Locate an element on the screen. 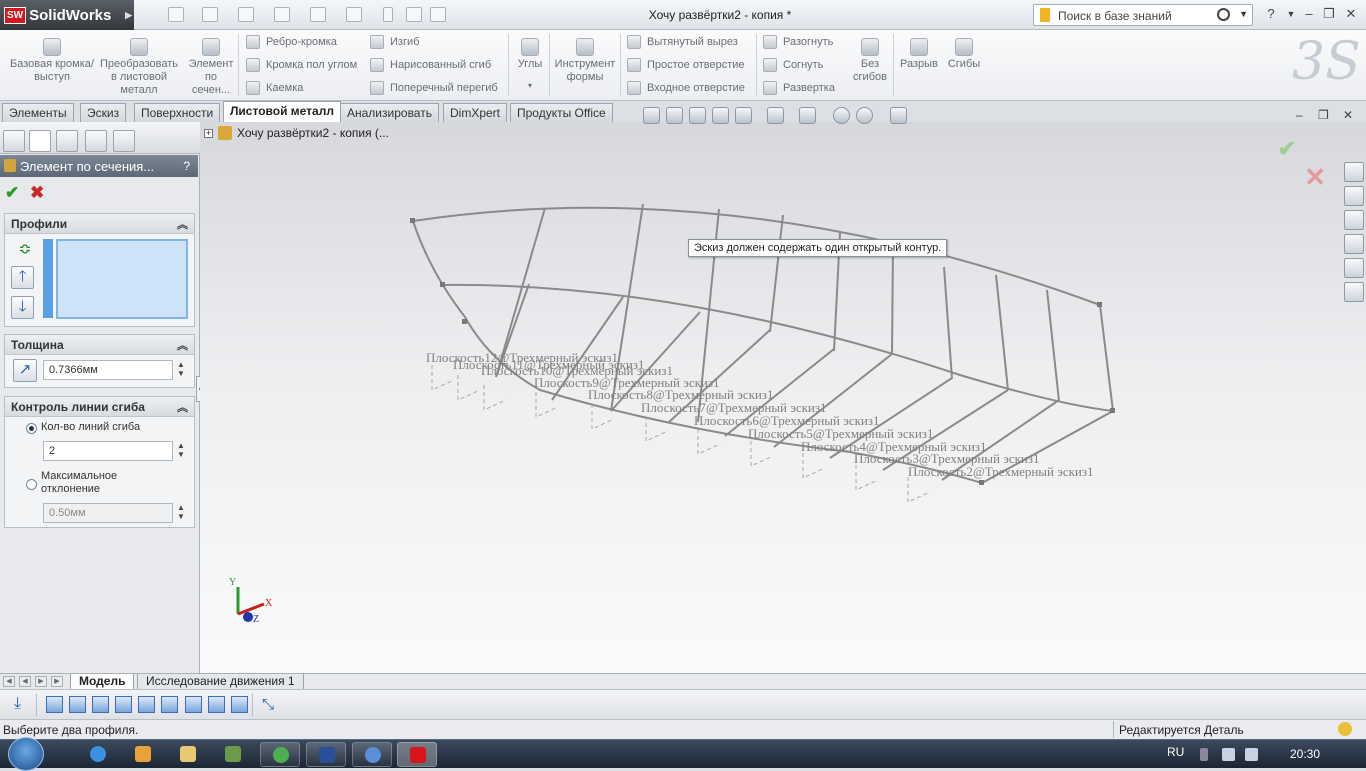 The width and height of the screenshot is (1366, 771). front-view-icon is located at coordinates (54, 704).